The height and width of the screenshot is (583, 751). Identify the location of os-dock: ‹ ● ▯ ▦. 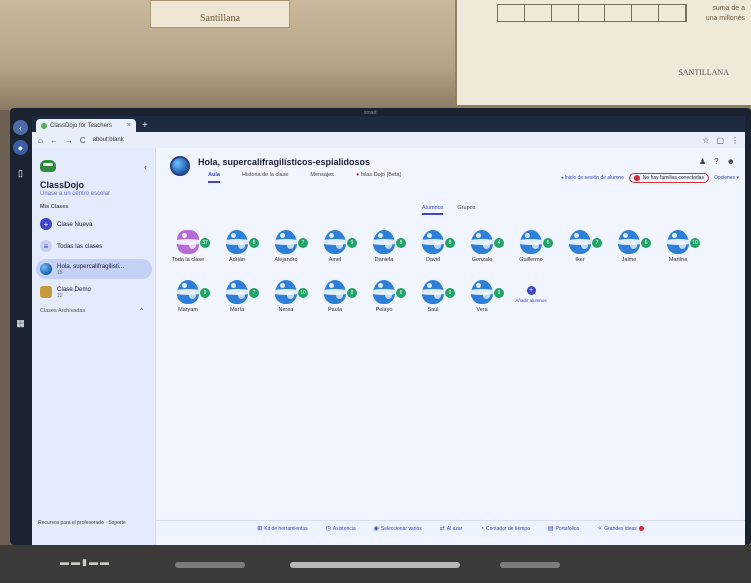
(21, 326).